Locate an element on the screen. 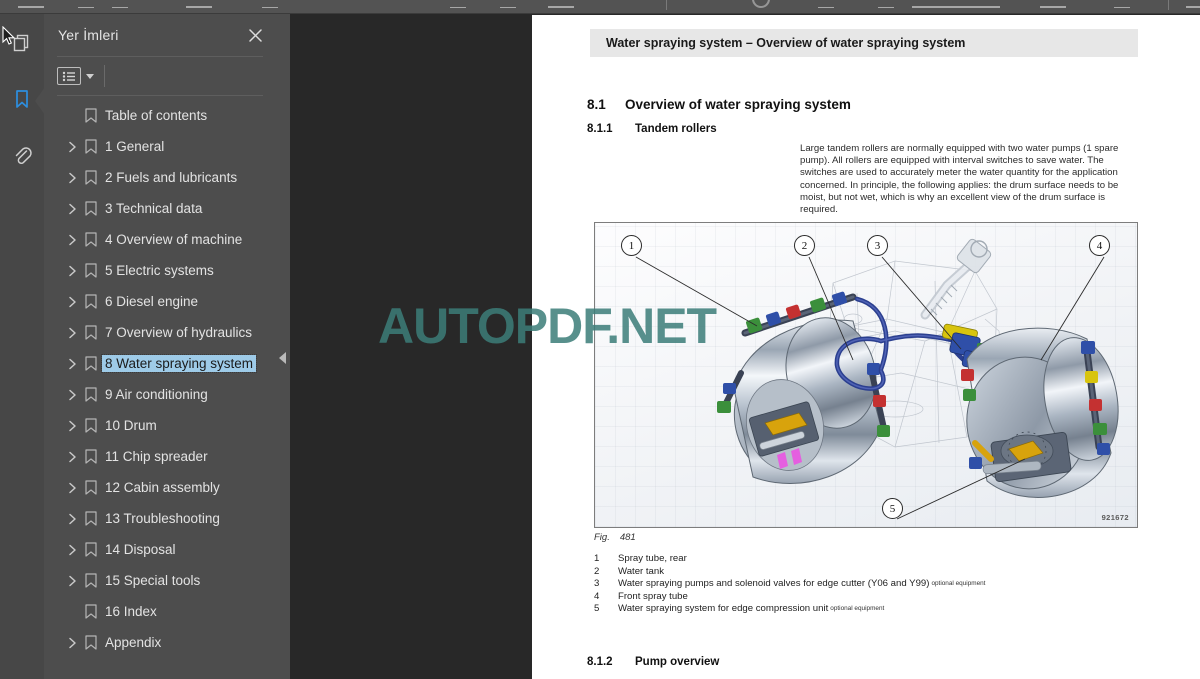 This screenshot has width=1200, height=679. toolbar-icon-zoom-out is located at coordinates (761, 4).